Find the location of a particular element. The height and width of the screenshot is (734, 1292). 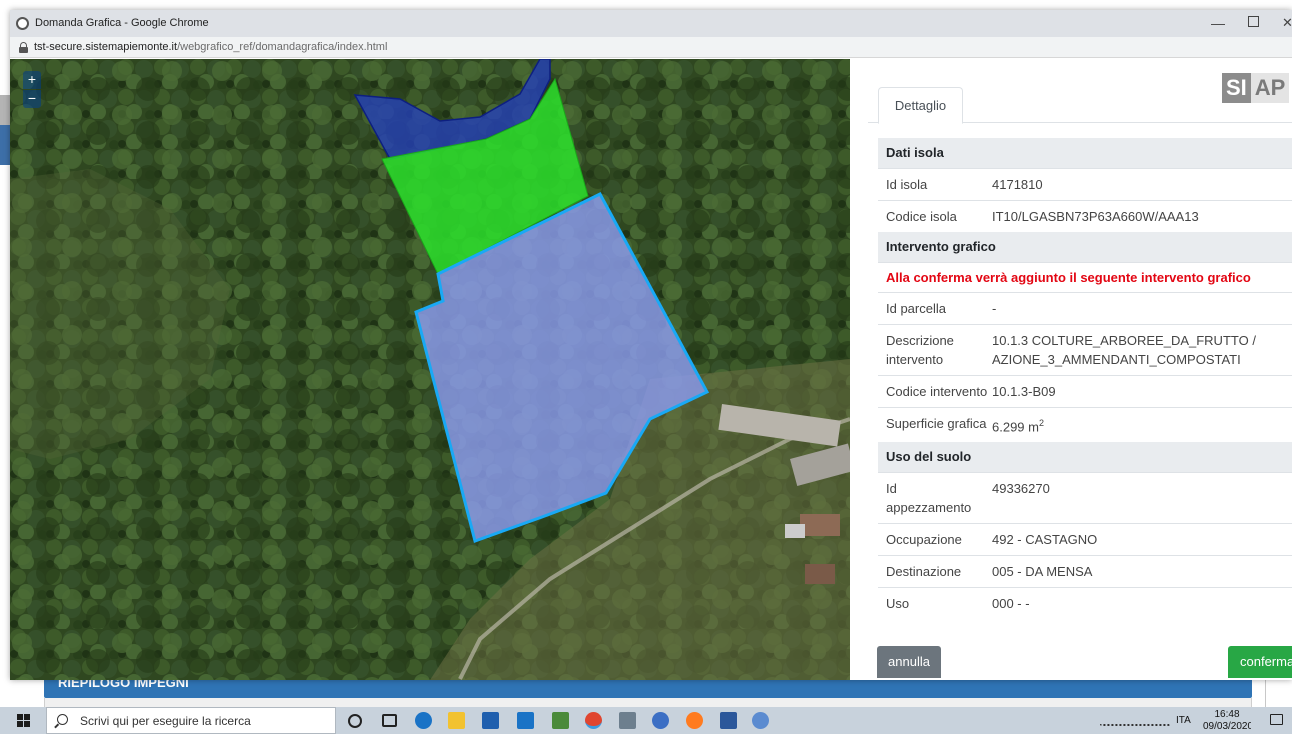

section-intervento-grafico: Intervento grafico is located at coordinates (1085, 247).